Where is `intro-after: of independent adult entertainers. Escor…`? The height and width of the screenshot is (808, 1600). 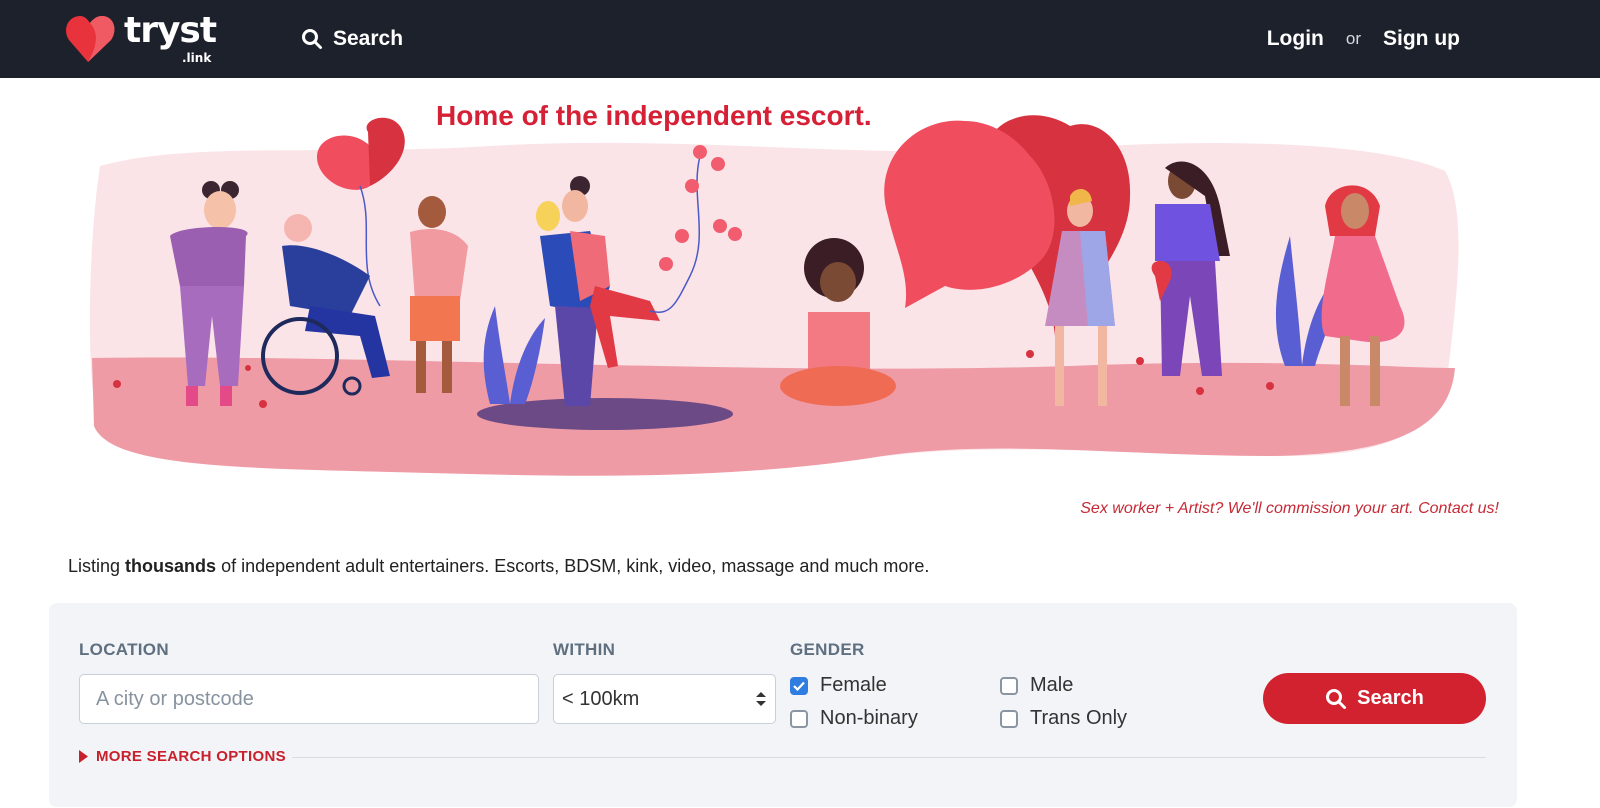
intro-after: of independent adult entertainers. Escor… is located at coordinates (573, 566).